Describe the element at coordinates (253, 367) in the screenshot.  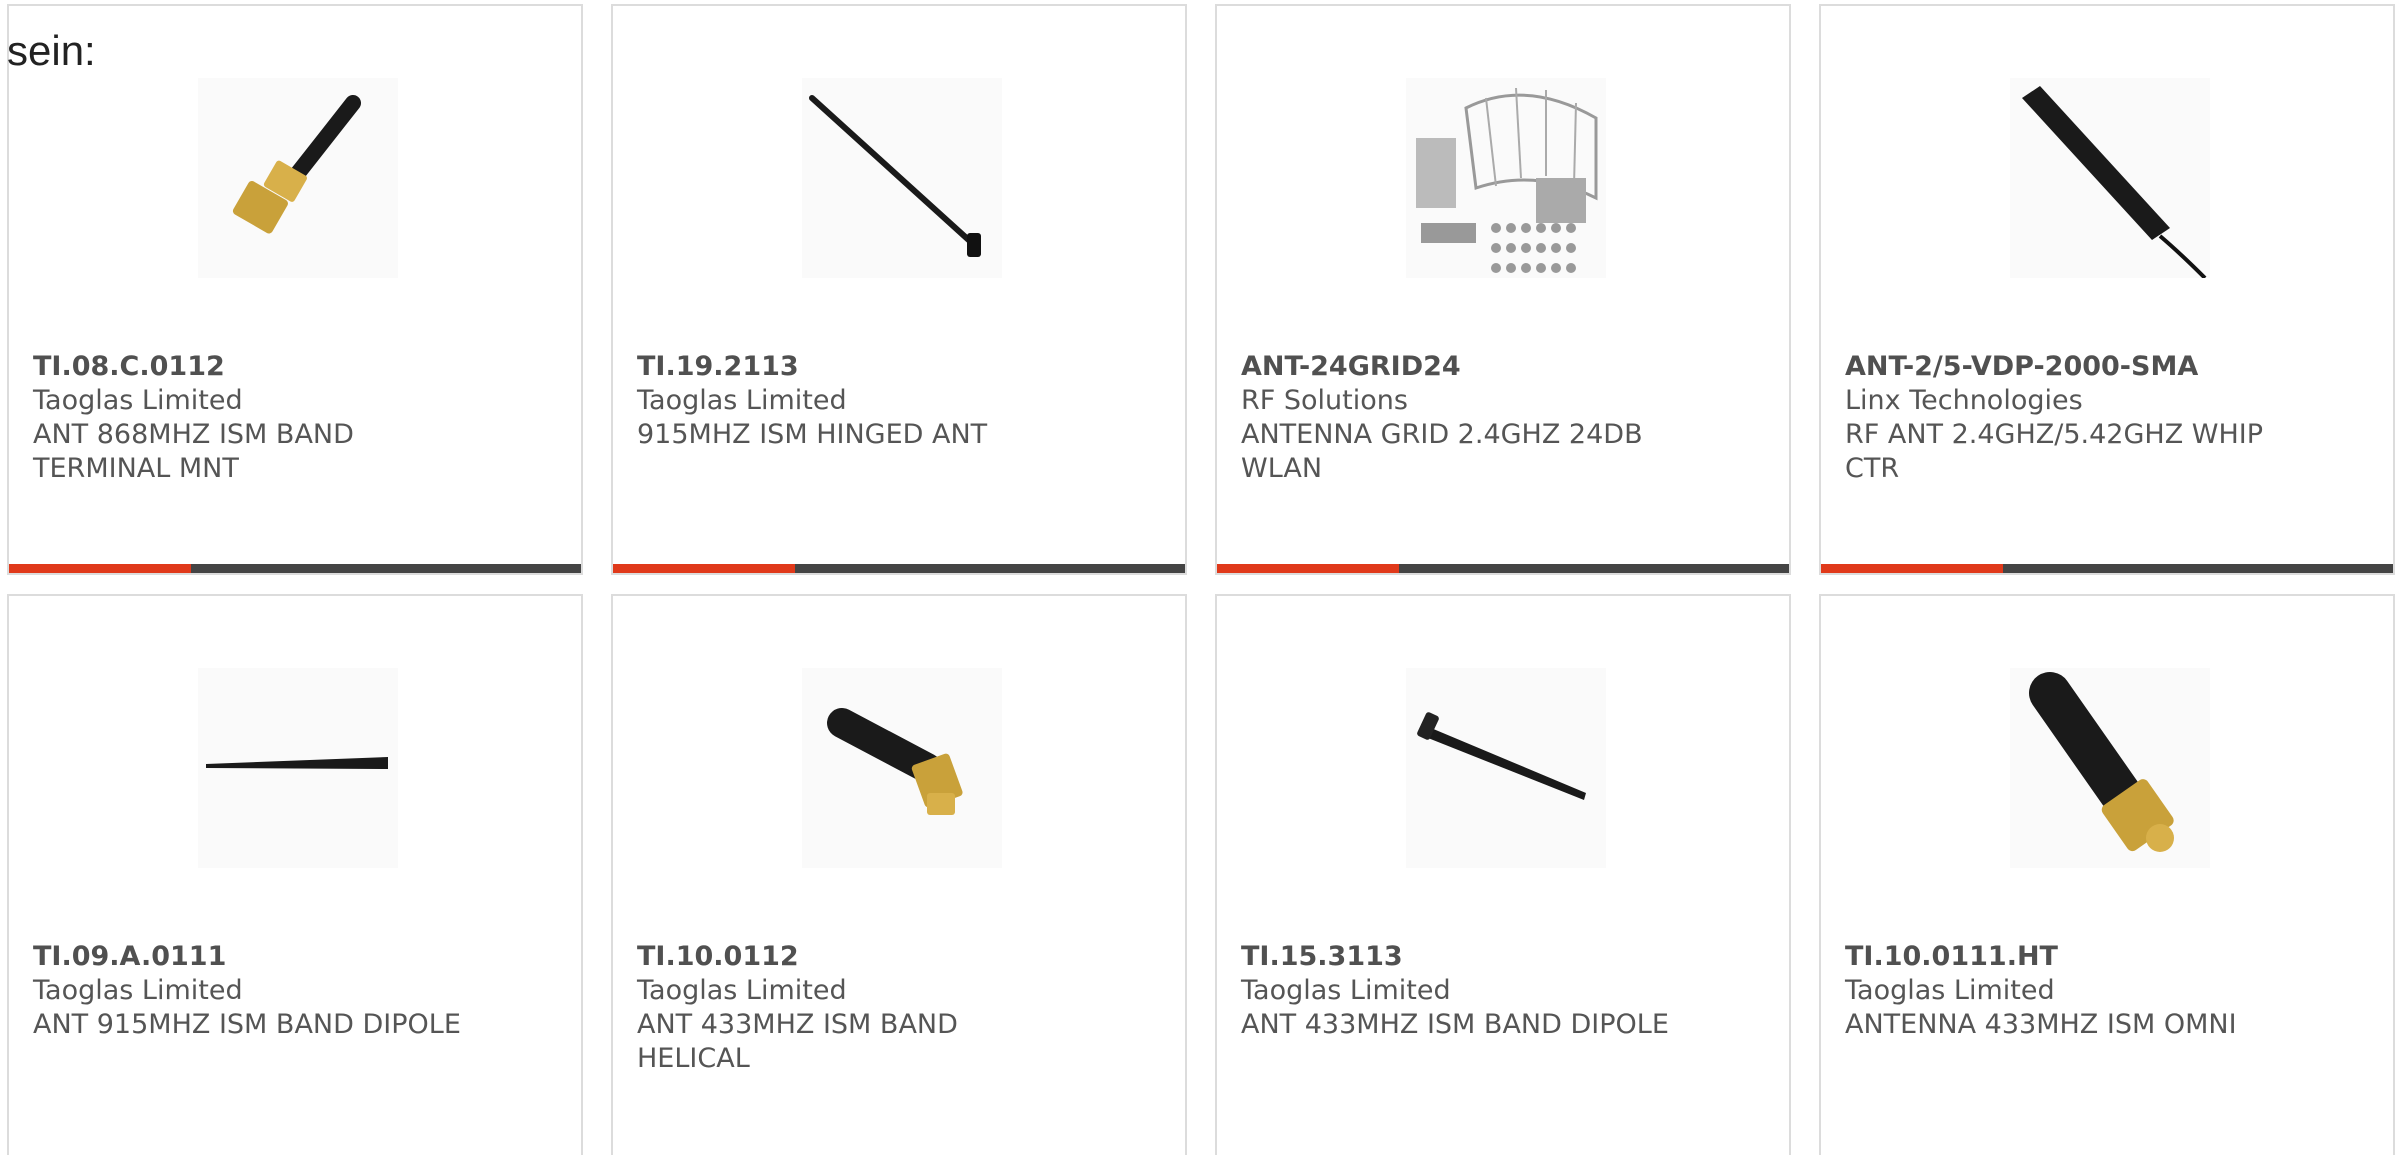
I see `part-number: TI.08.C.0112` at that location.